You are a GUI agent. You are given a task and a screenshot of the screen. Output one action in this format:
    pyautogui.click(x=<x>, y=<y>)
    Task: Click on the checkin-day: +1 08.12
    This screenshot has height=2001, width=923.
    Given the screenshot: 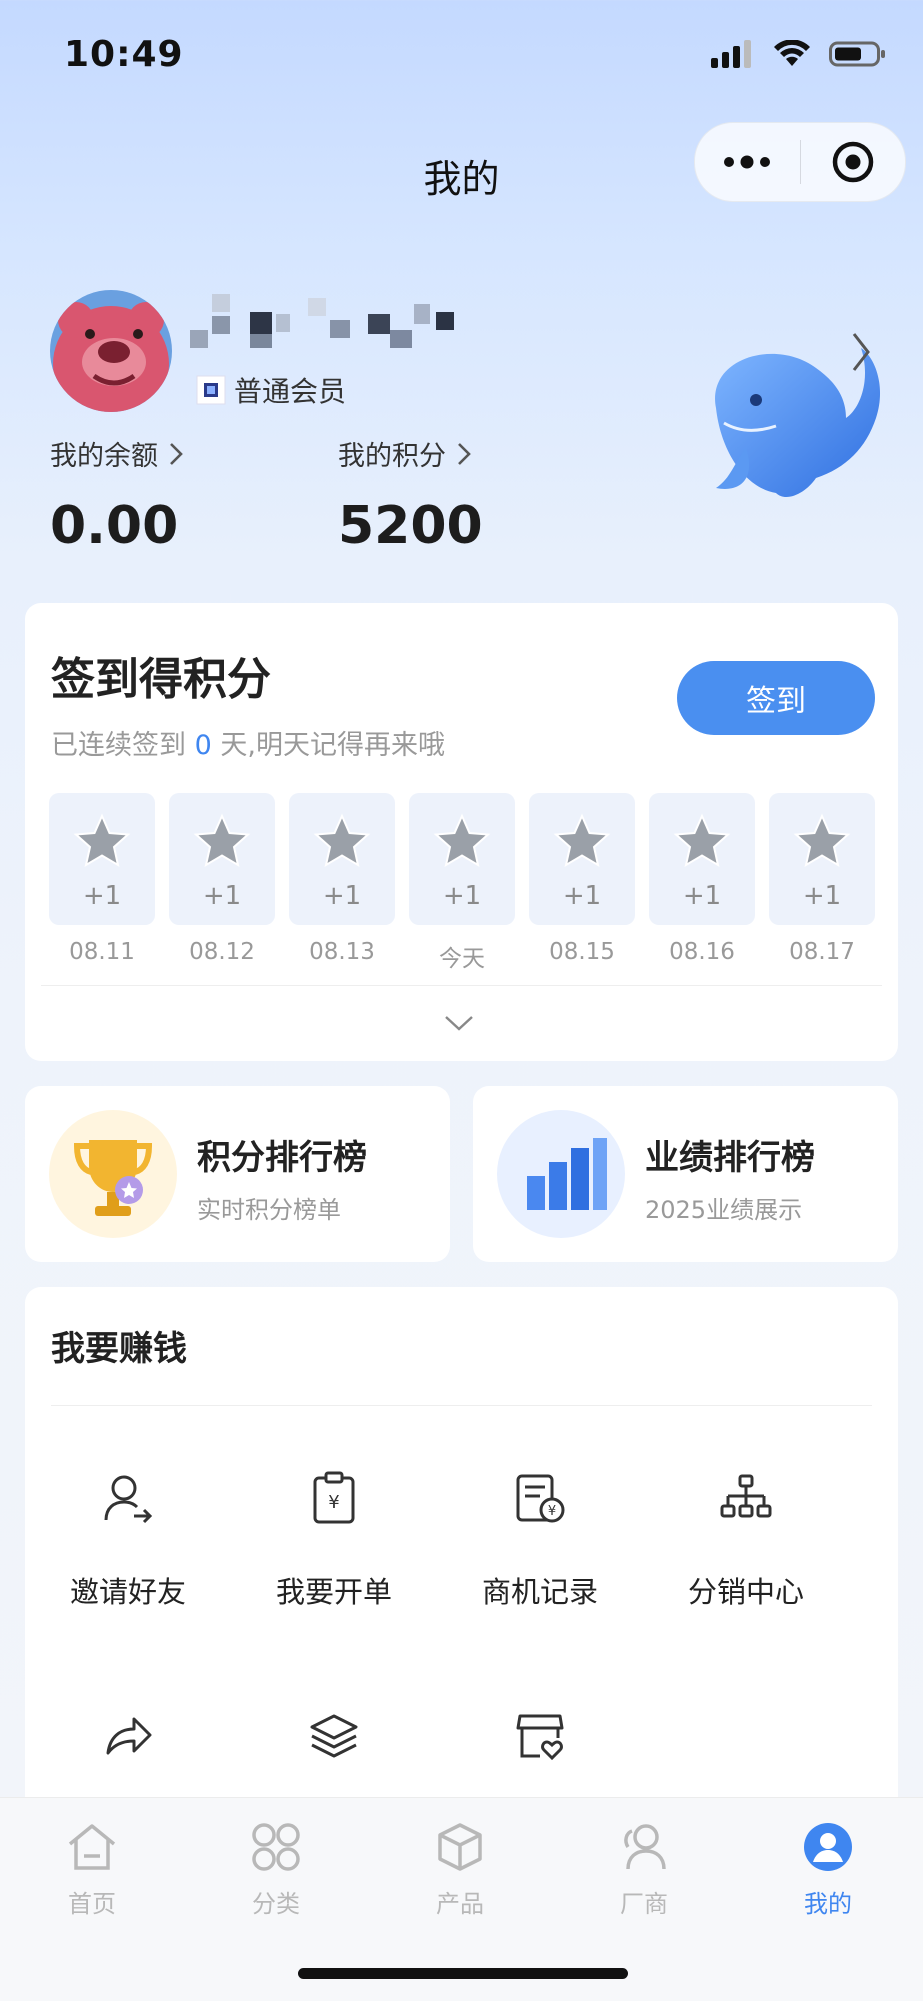 What is the action you would take?
    pyautogui.click(x=222, y=879)
    